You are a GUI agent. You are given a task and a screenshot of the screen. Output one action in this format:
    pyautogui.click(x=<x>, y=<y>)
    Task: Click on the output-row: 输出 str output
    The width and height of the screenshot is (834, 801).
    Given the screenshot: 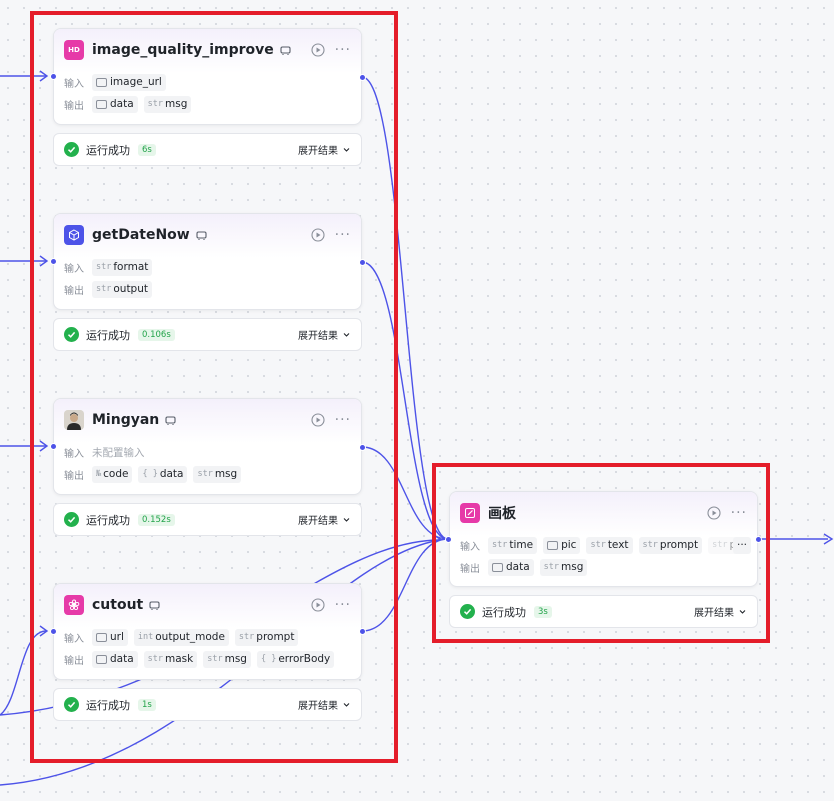 What is the action you would take?
    pyautogui.click(x=207, y=289)
    